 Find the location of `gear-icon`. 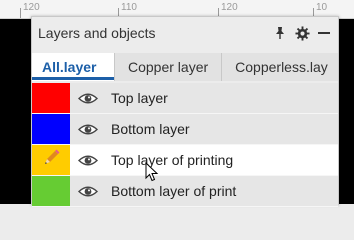

gear-icon is located at coordinates (302, 33).